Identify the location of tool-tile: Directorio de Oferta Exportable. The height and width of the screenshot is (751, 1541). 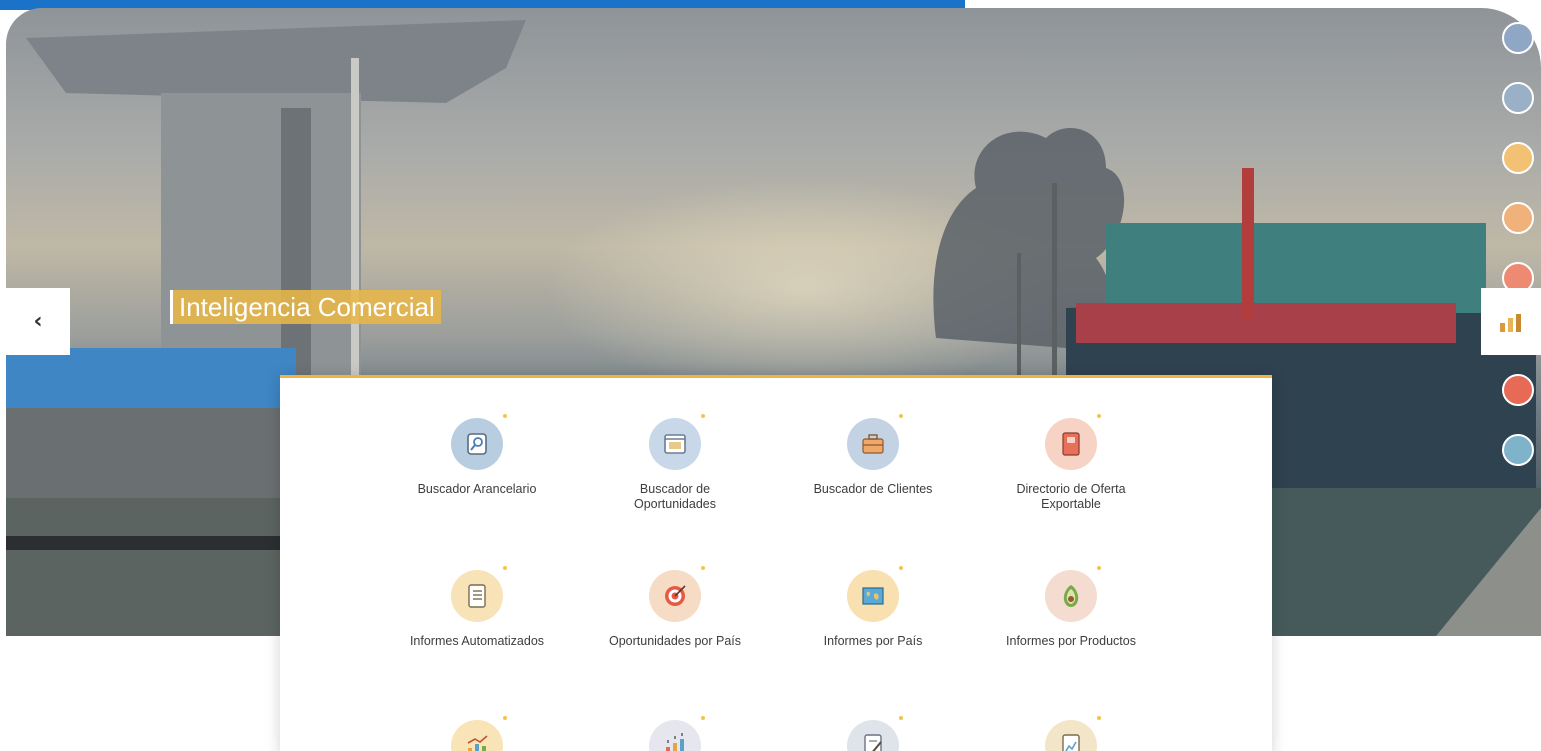
(1071, 463).